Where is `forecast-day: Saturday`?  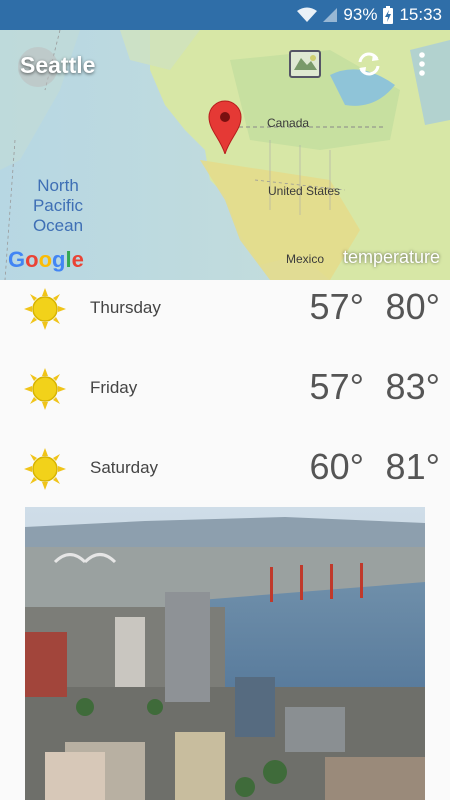
forecast-day: Saturday is located at coordinates (124, 467).